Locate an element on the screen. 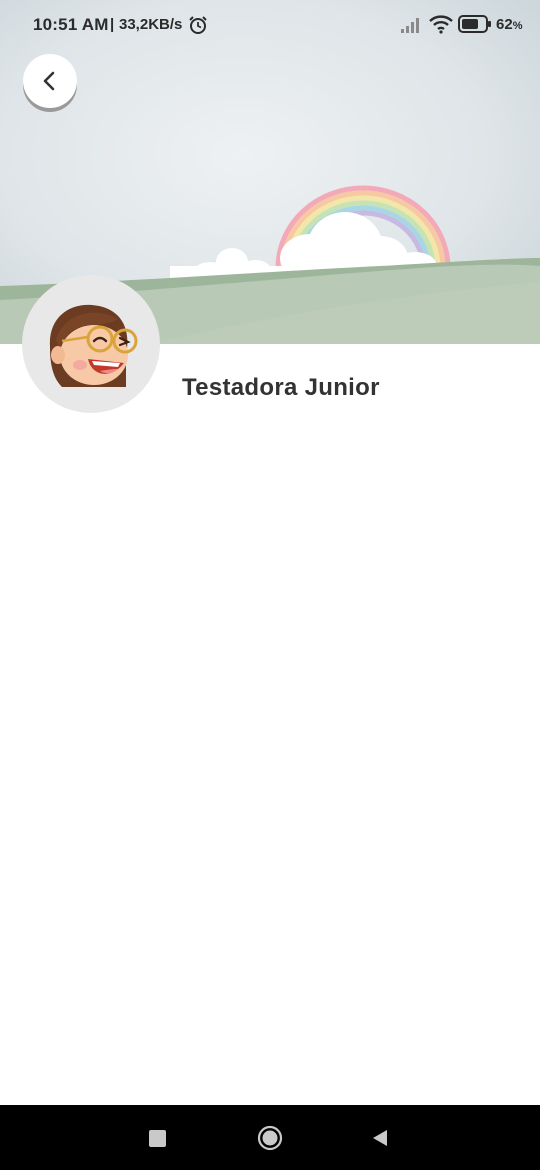 Image resolution: width=540 pixels, height=1170 pixels. wifi-icon is located at coordinates (441, 24).